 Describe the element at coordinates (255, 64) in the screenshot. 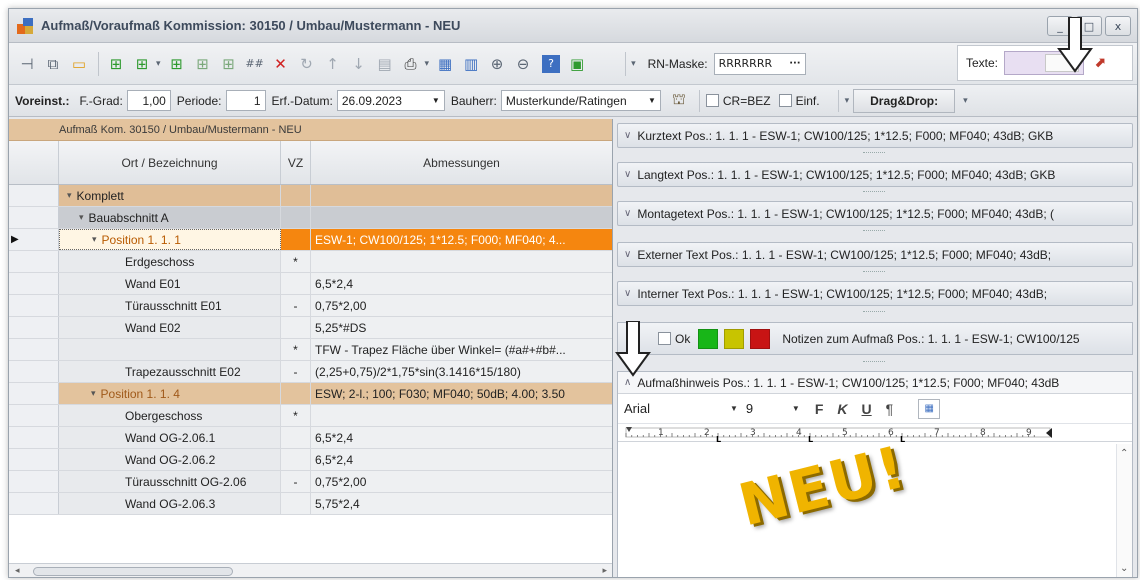

I see `numbering-icon: ##` at that location.